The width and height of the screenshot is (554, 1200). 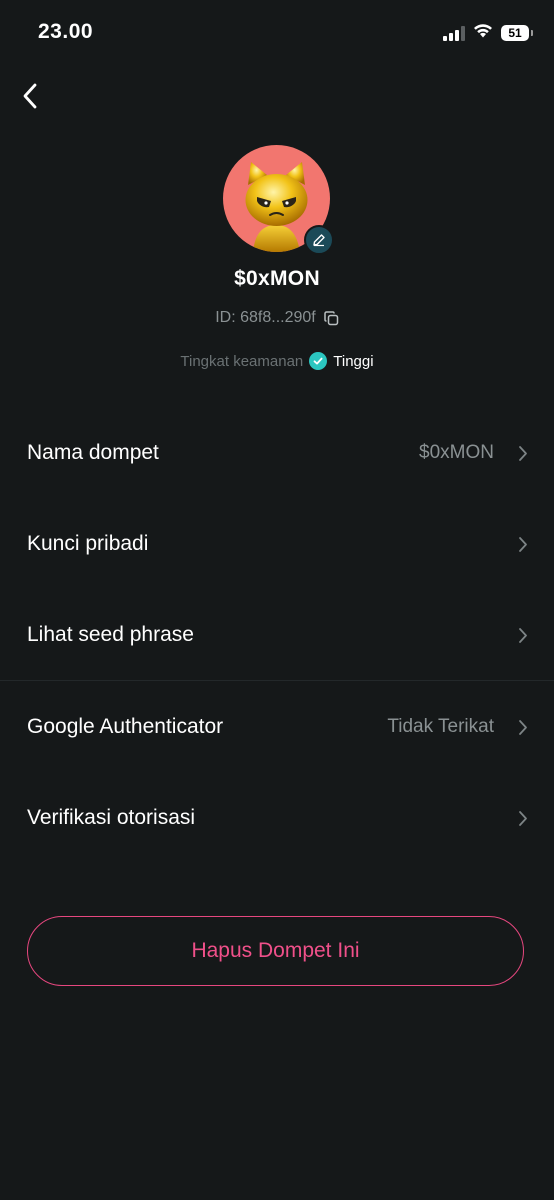 I want to click on back-button, so click(x=30, y=96).